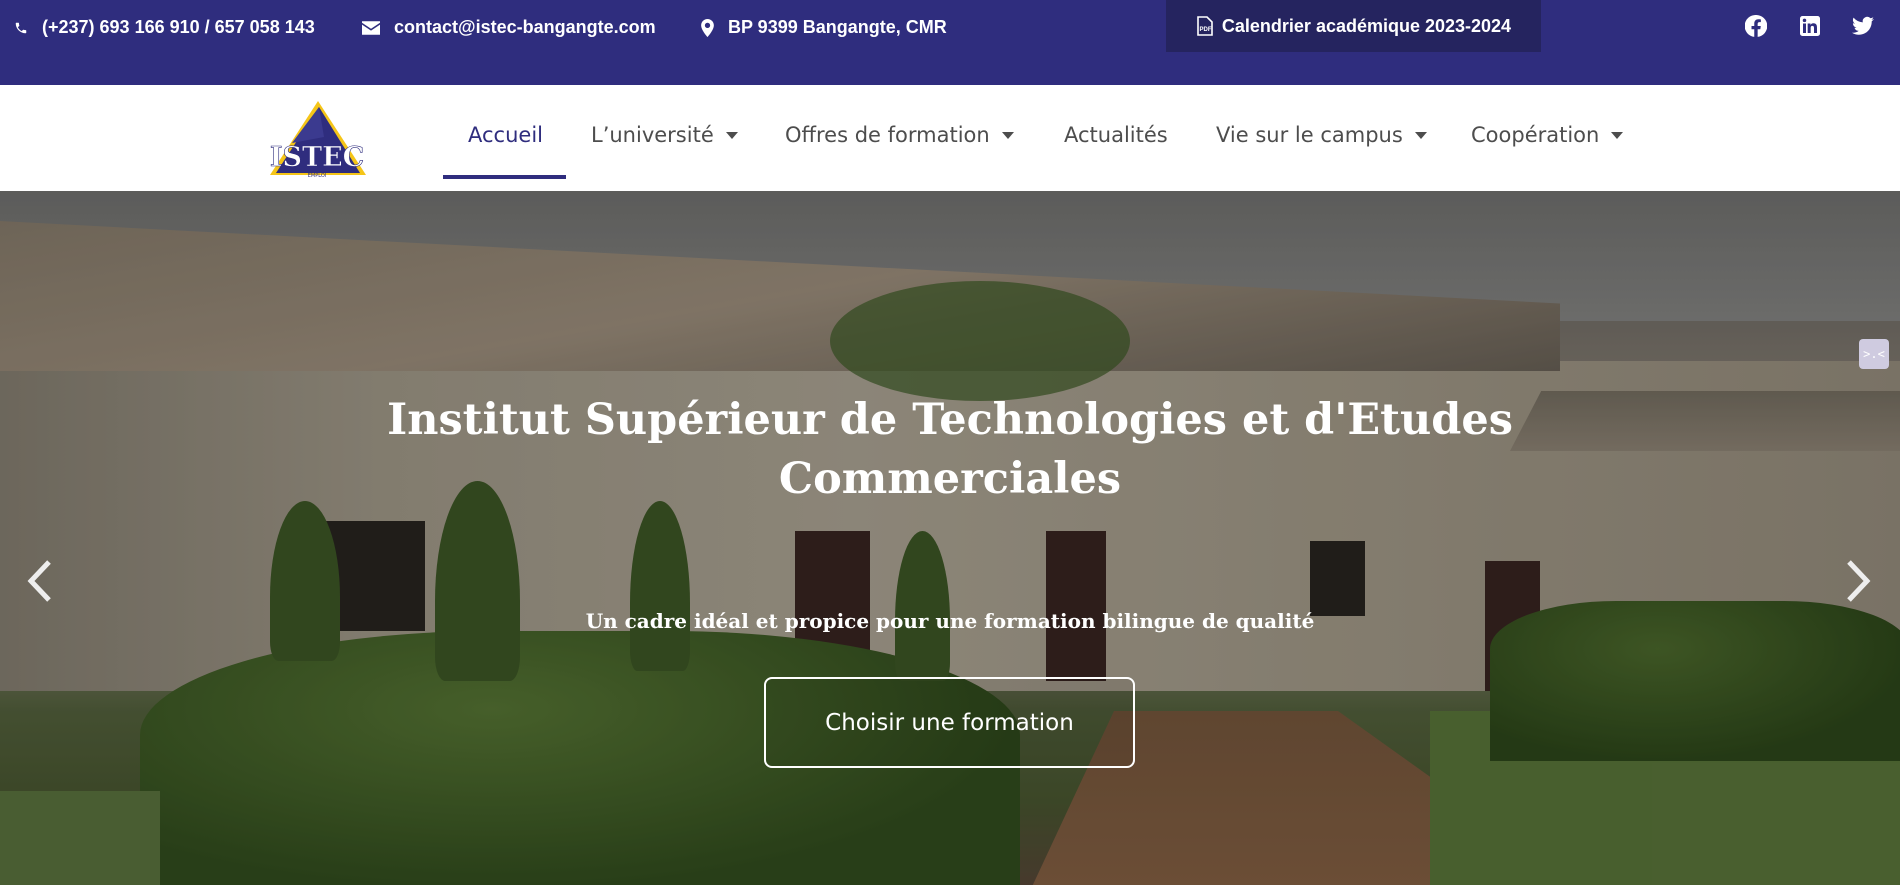 The image size is (1900, 885). I want to click on twitter-icon, so click(1863, 25).